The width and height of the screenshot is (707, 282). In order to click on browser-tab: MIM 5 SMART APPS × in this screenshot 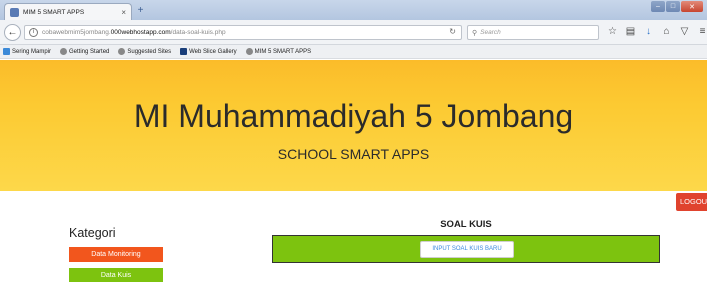, I will do `click(68, 11)`.